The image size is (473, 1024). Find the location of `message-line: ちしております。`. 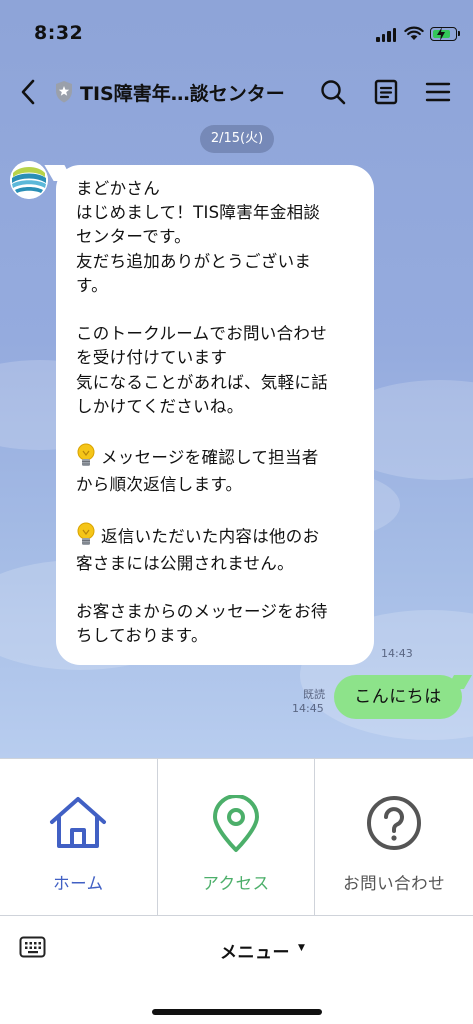

message-line: ちしております。 is located at coordinates (142, 636).